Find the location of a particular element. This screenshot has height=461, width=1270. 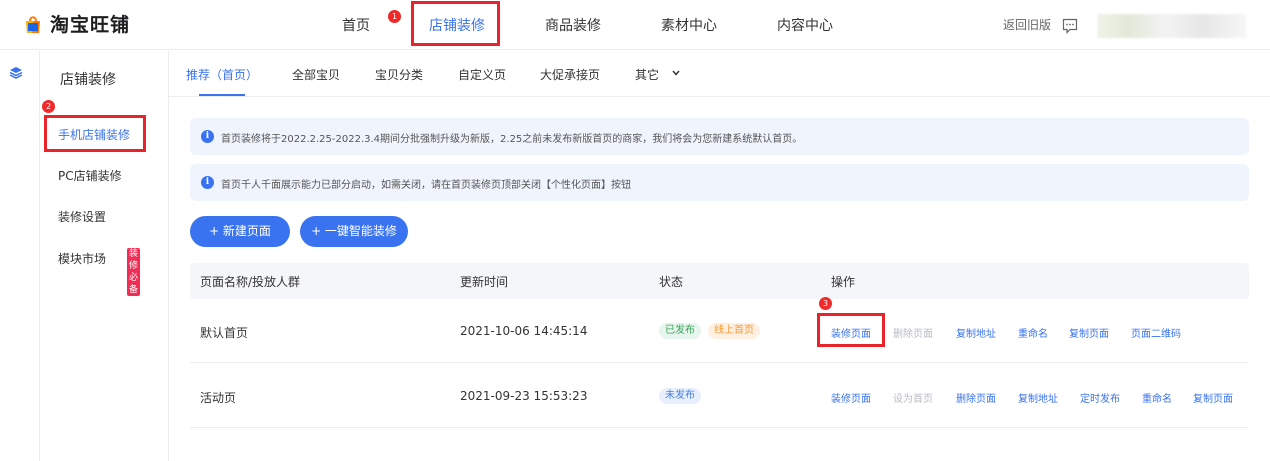

chevron-down-icon is located at coordinates (676, 73).